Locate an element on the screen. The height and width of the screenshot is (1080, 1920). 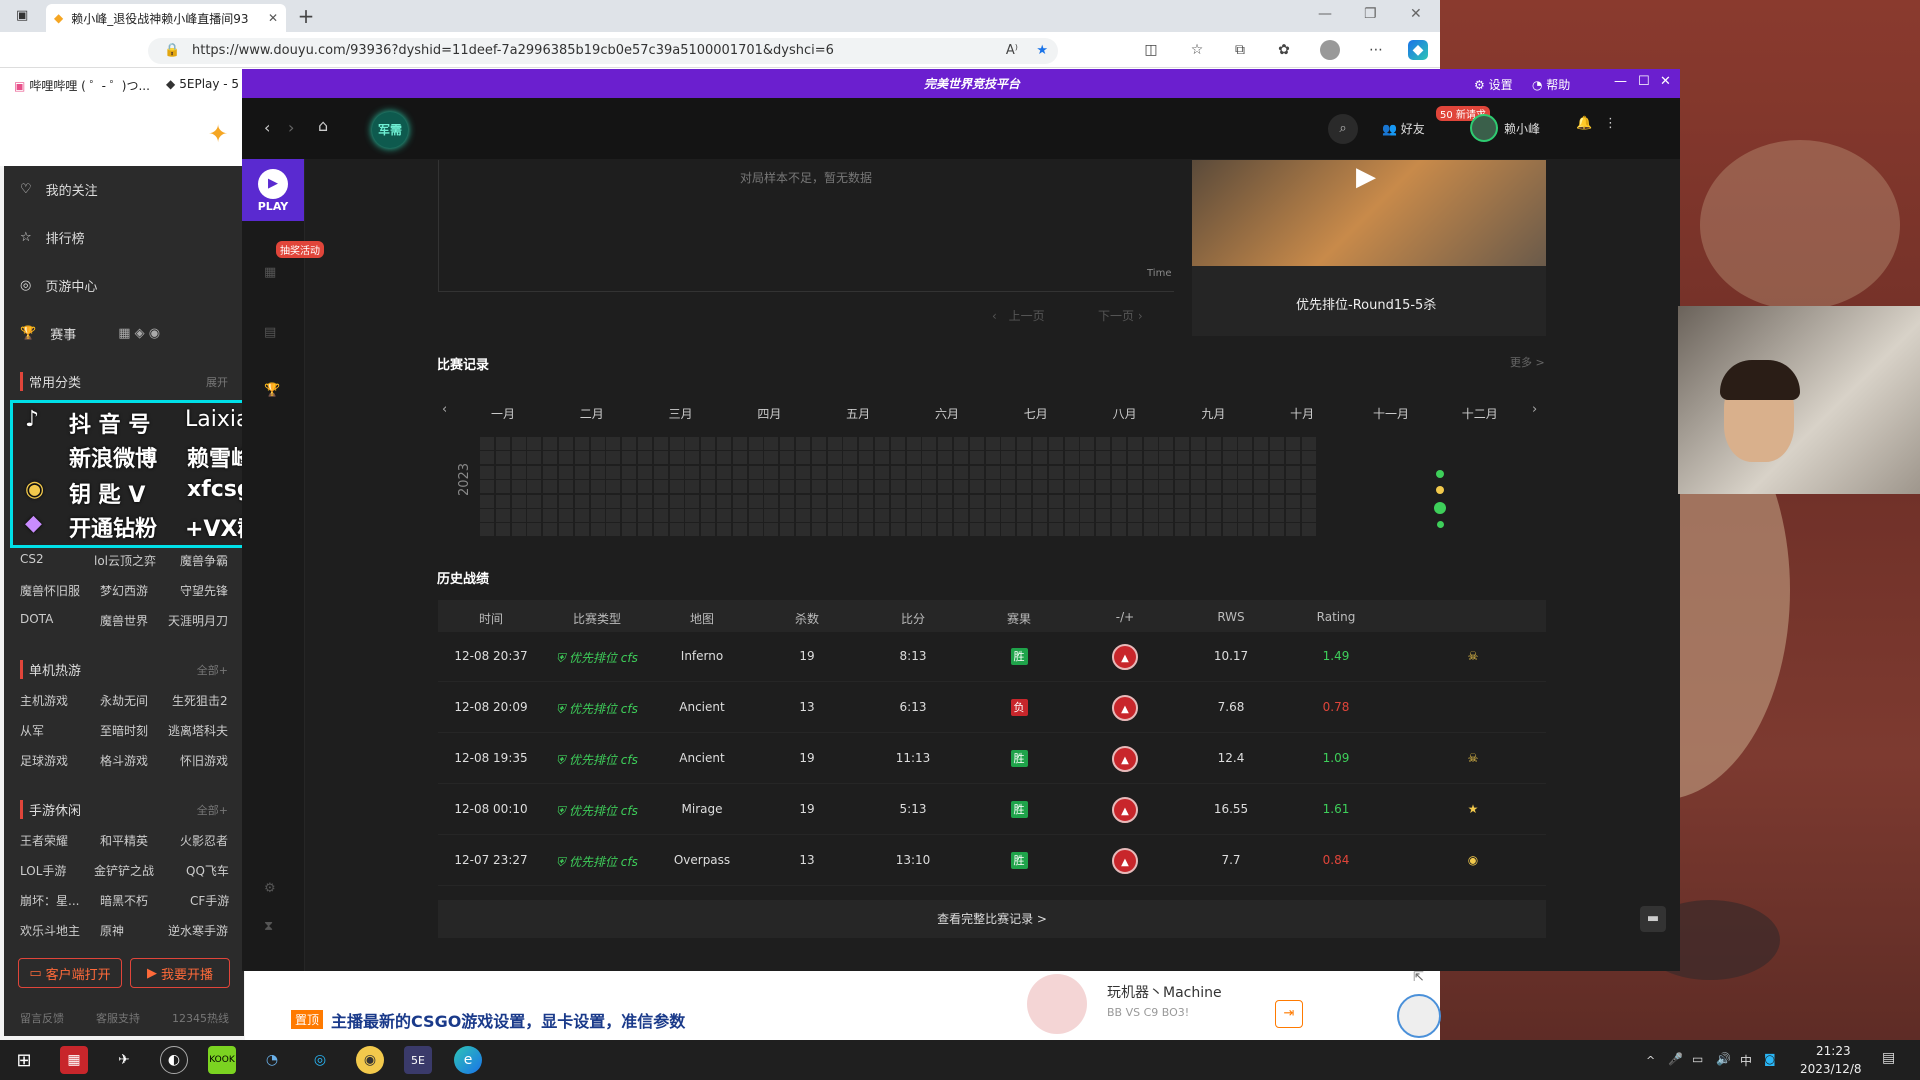
pinned-post-link: 主播最新的CSGO游戏设置，显卡设置，准信参数 is located at coordinates (508, 1020).